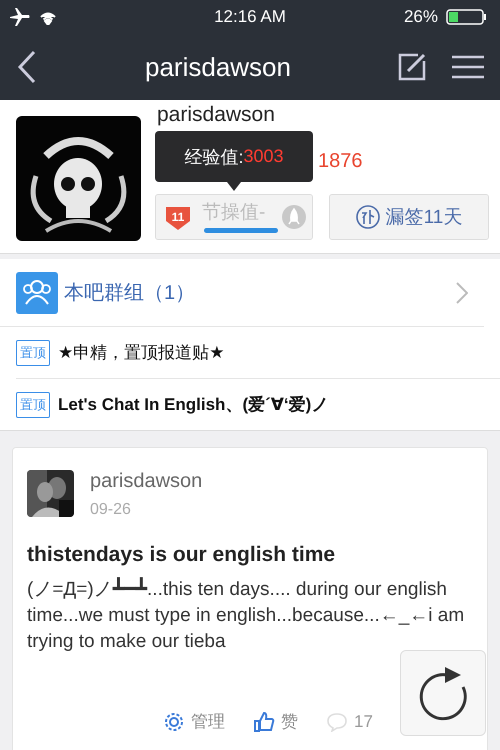  Describe the element at coordinates (27, 67) in the screenshot. I see `back-icon` at that location.